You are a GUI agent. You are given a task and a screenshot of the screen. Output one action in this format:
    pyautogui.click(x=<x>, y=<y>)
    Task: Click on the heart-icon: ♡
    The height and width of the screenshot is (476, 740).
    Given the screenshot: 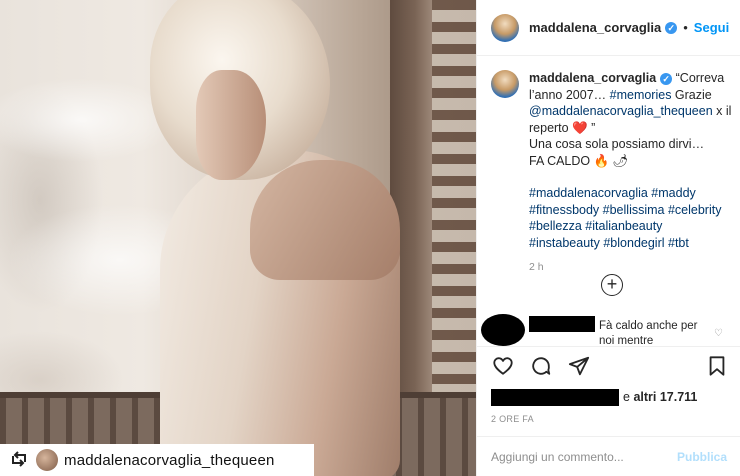 What is the action you would take?
    pyautogui.click(x=718, y=333)
    